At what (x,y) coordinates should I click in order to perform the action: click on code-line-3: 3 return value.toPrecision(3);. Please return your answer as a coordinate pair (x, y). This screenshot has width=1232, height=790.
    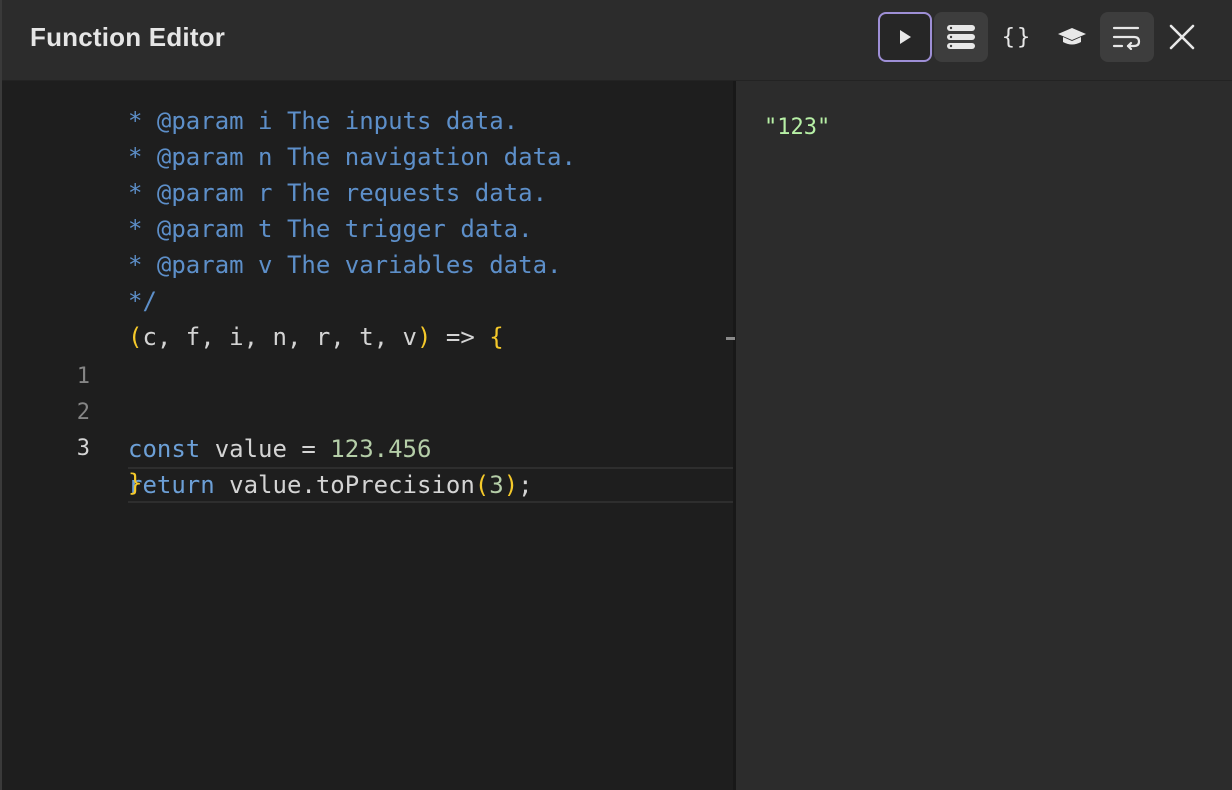
    Looking at the image, I should click on (367, 449).